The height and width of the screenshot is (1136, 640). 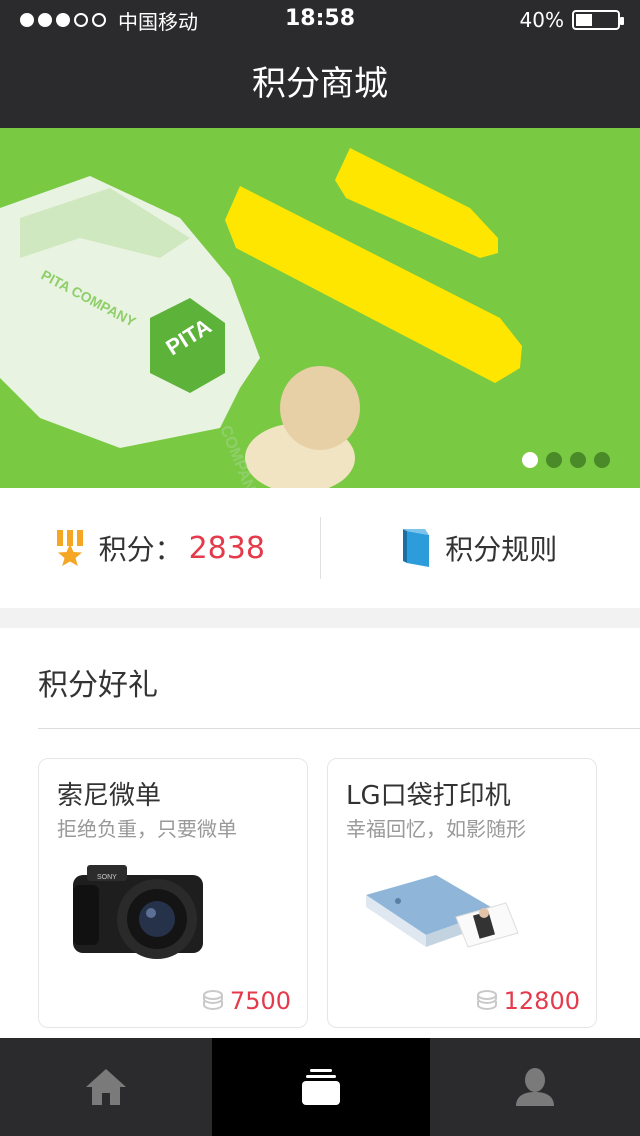 I want to click on gift-card-sony: 索尼微单 拒绝负重，只要微单 SONY 7500, so click(x=173, y=893).